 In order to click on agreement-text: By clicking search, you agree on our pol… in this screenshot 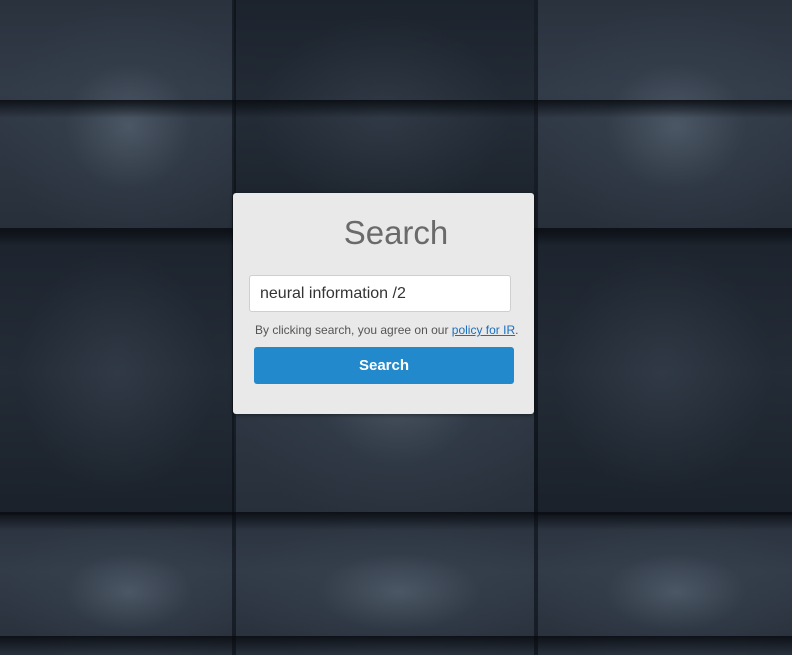, I will do `click(390, 330)`.